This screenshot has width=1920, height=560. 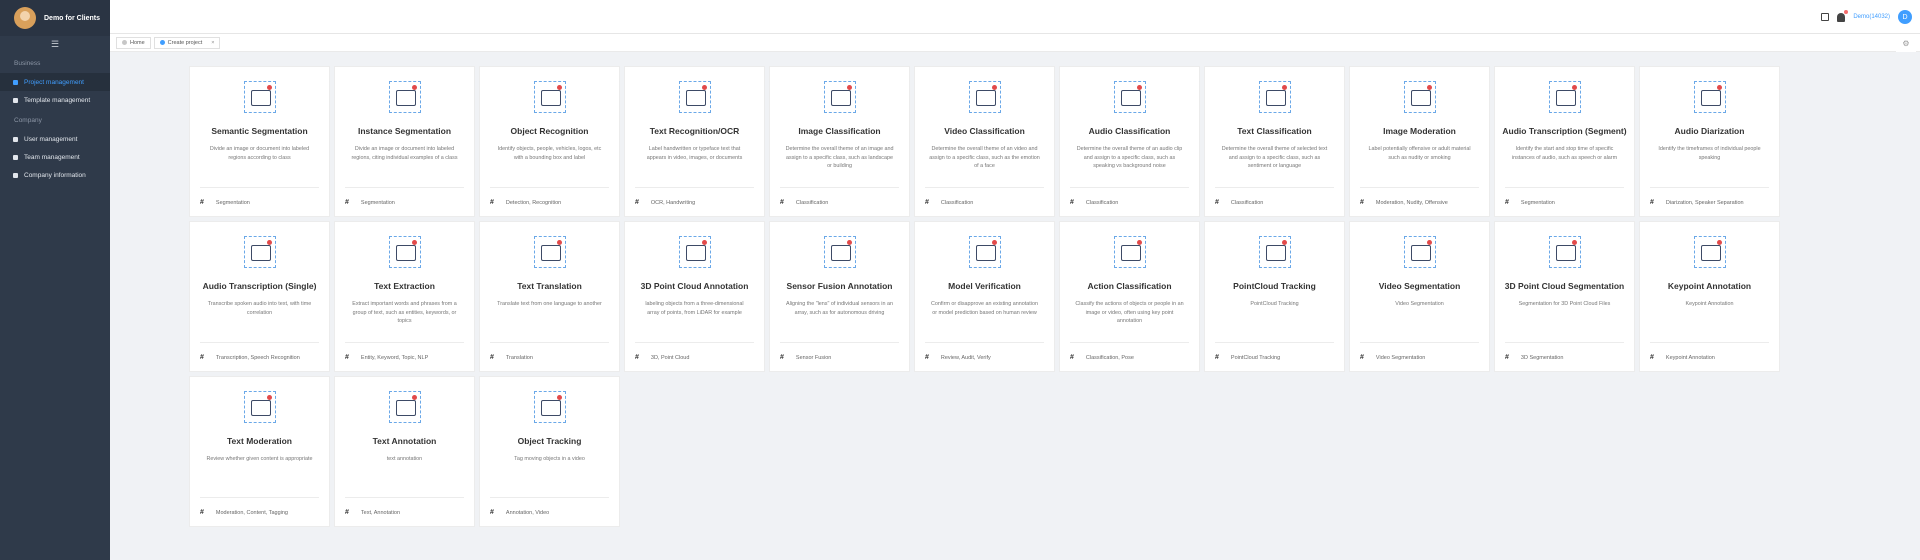 I want to click on settings-gear-icon: ⚙, so click(x=1906, y=43).